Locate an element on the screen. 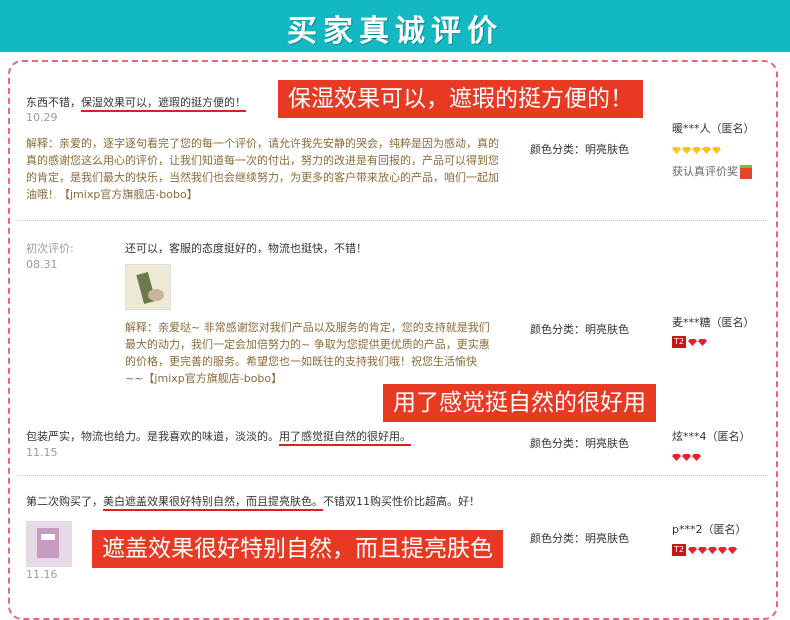 This screenshot has height=620, width=790. review-2-text: 还可以，客服的态度挺好的，物流也挺快，不错！ is located at coordinates (246, 248).